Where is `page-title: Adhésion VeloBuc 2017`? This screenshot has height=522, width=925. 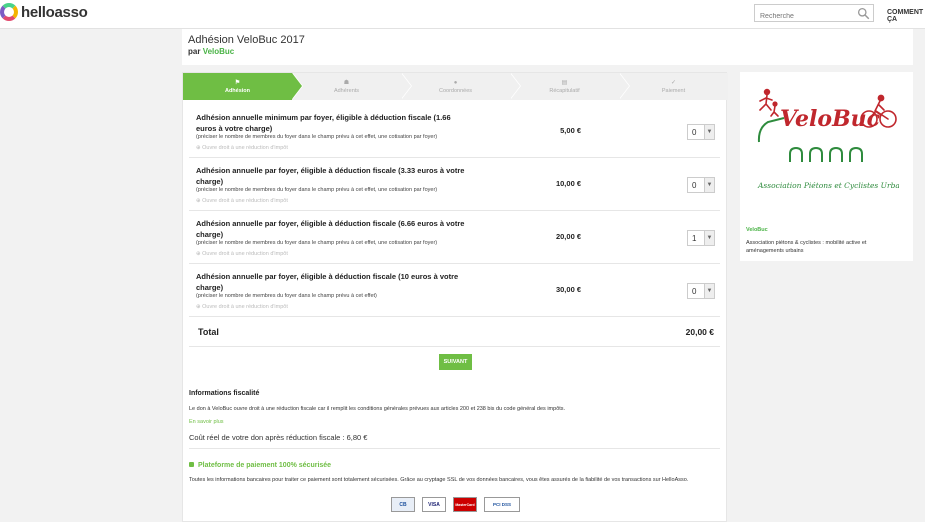 page-title: Adhésion VeloBuc 2017 is located at coordinates (246, 40).